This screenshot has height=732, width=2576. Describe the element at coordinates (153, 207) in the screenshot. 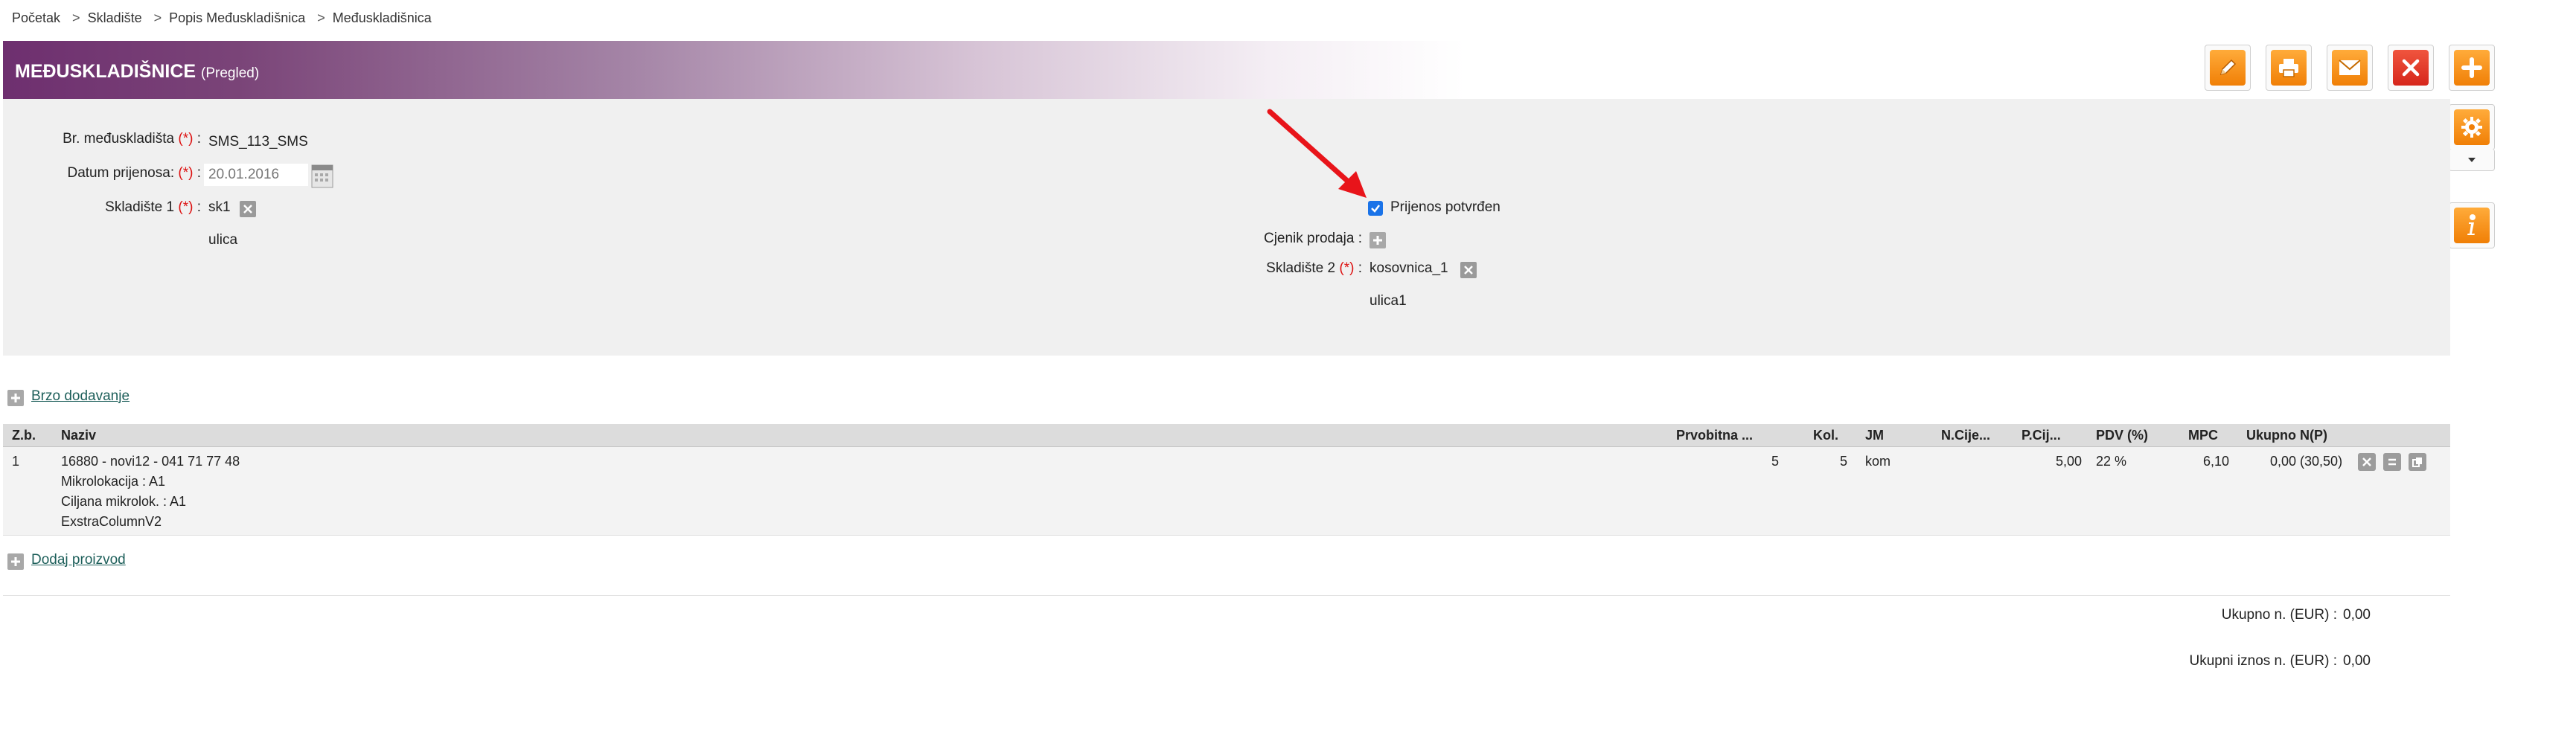

I see `skladiste1-label: Skladište 1 (*) :` at that location.